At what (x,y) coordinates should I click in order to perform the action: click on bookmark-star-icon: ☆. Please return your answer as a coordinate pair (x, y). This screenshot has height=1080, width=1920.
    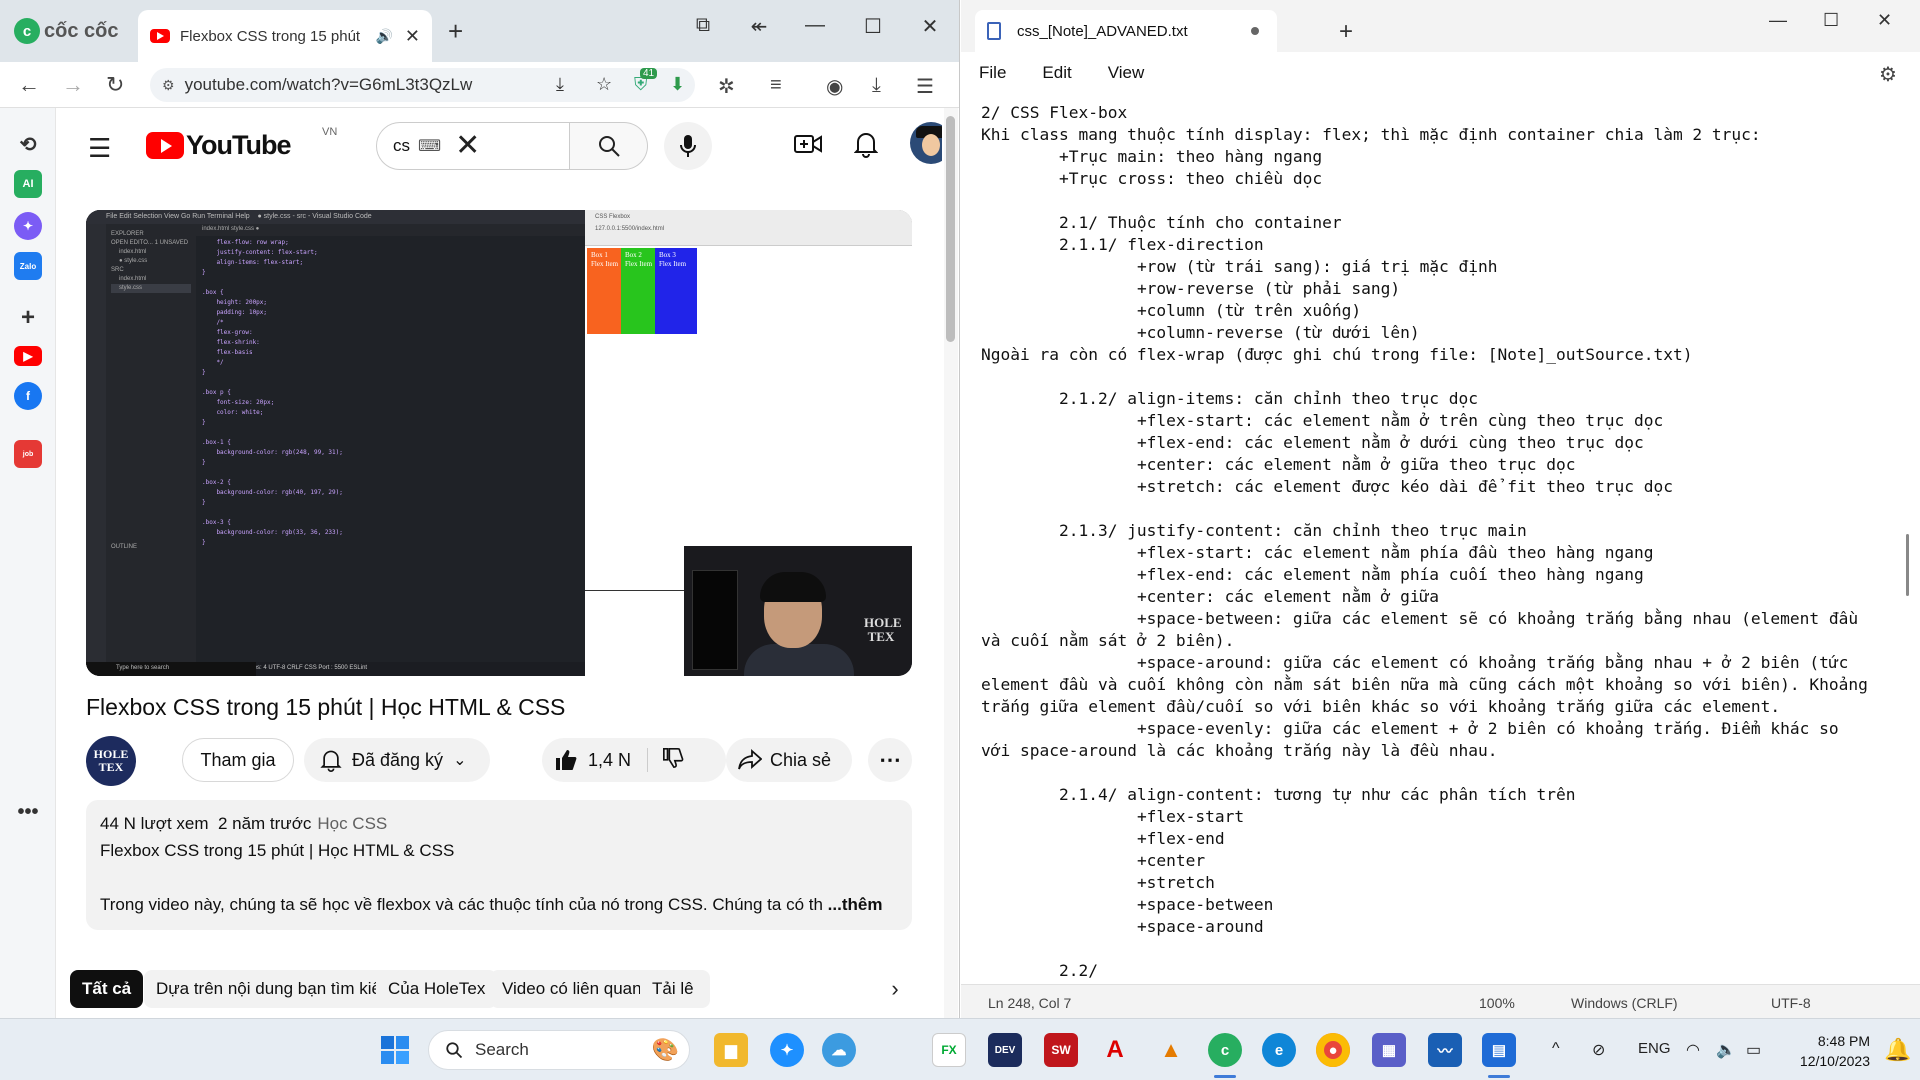
    Looking at the image, I should click on (604, 84).